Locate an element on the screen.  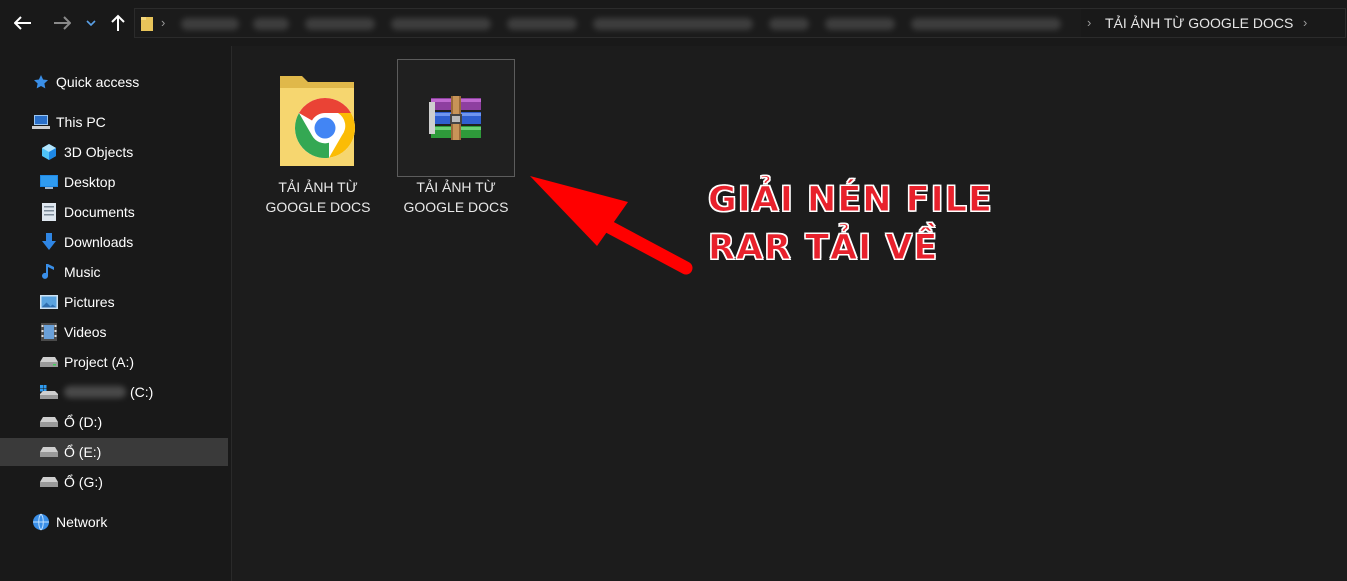
annotation-line2: RAR TẢI VỀ is located at coordinates (823, 248).